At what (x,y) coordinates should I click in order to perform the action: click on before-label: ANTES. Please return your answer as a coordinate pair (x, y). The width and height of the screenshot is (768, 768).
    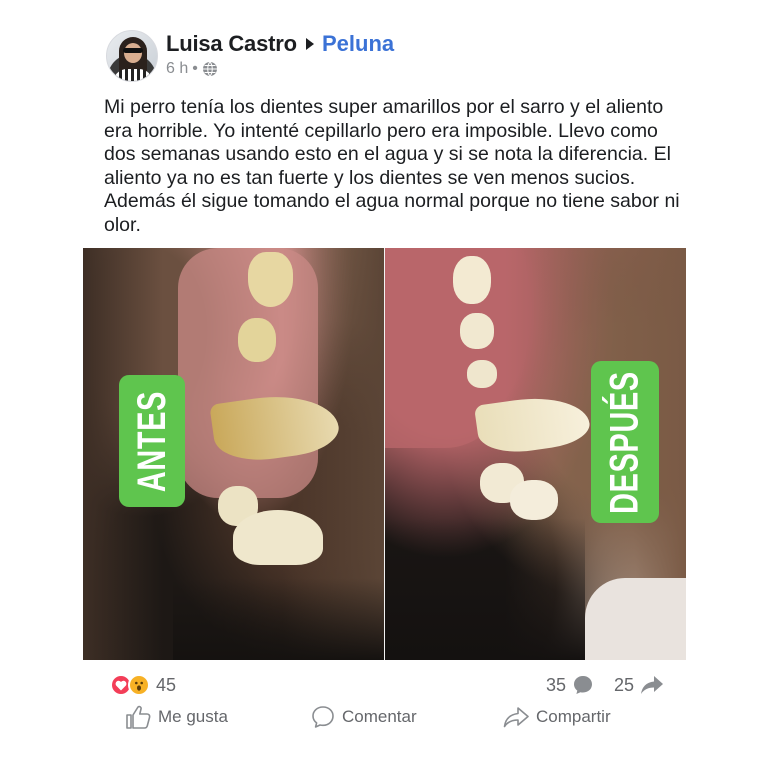
    Looking at the image, I should click on (152, 441).